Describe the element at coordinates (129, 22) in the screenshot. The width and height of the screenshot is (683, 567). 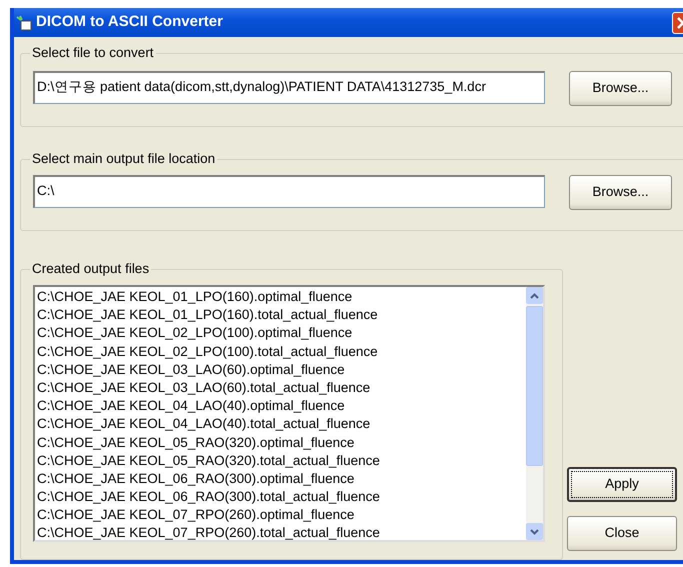
I see `window-title: DICOM to ASCII Converter` at that location.